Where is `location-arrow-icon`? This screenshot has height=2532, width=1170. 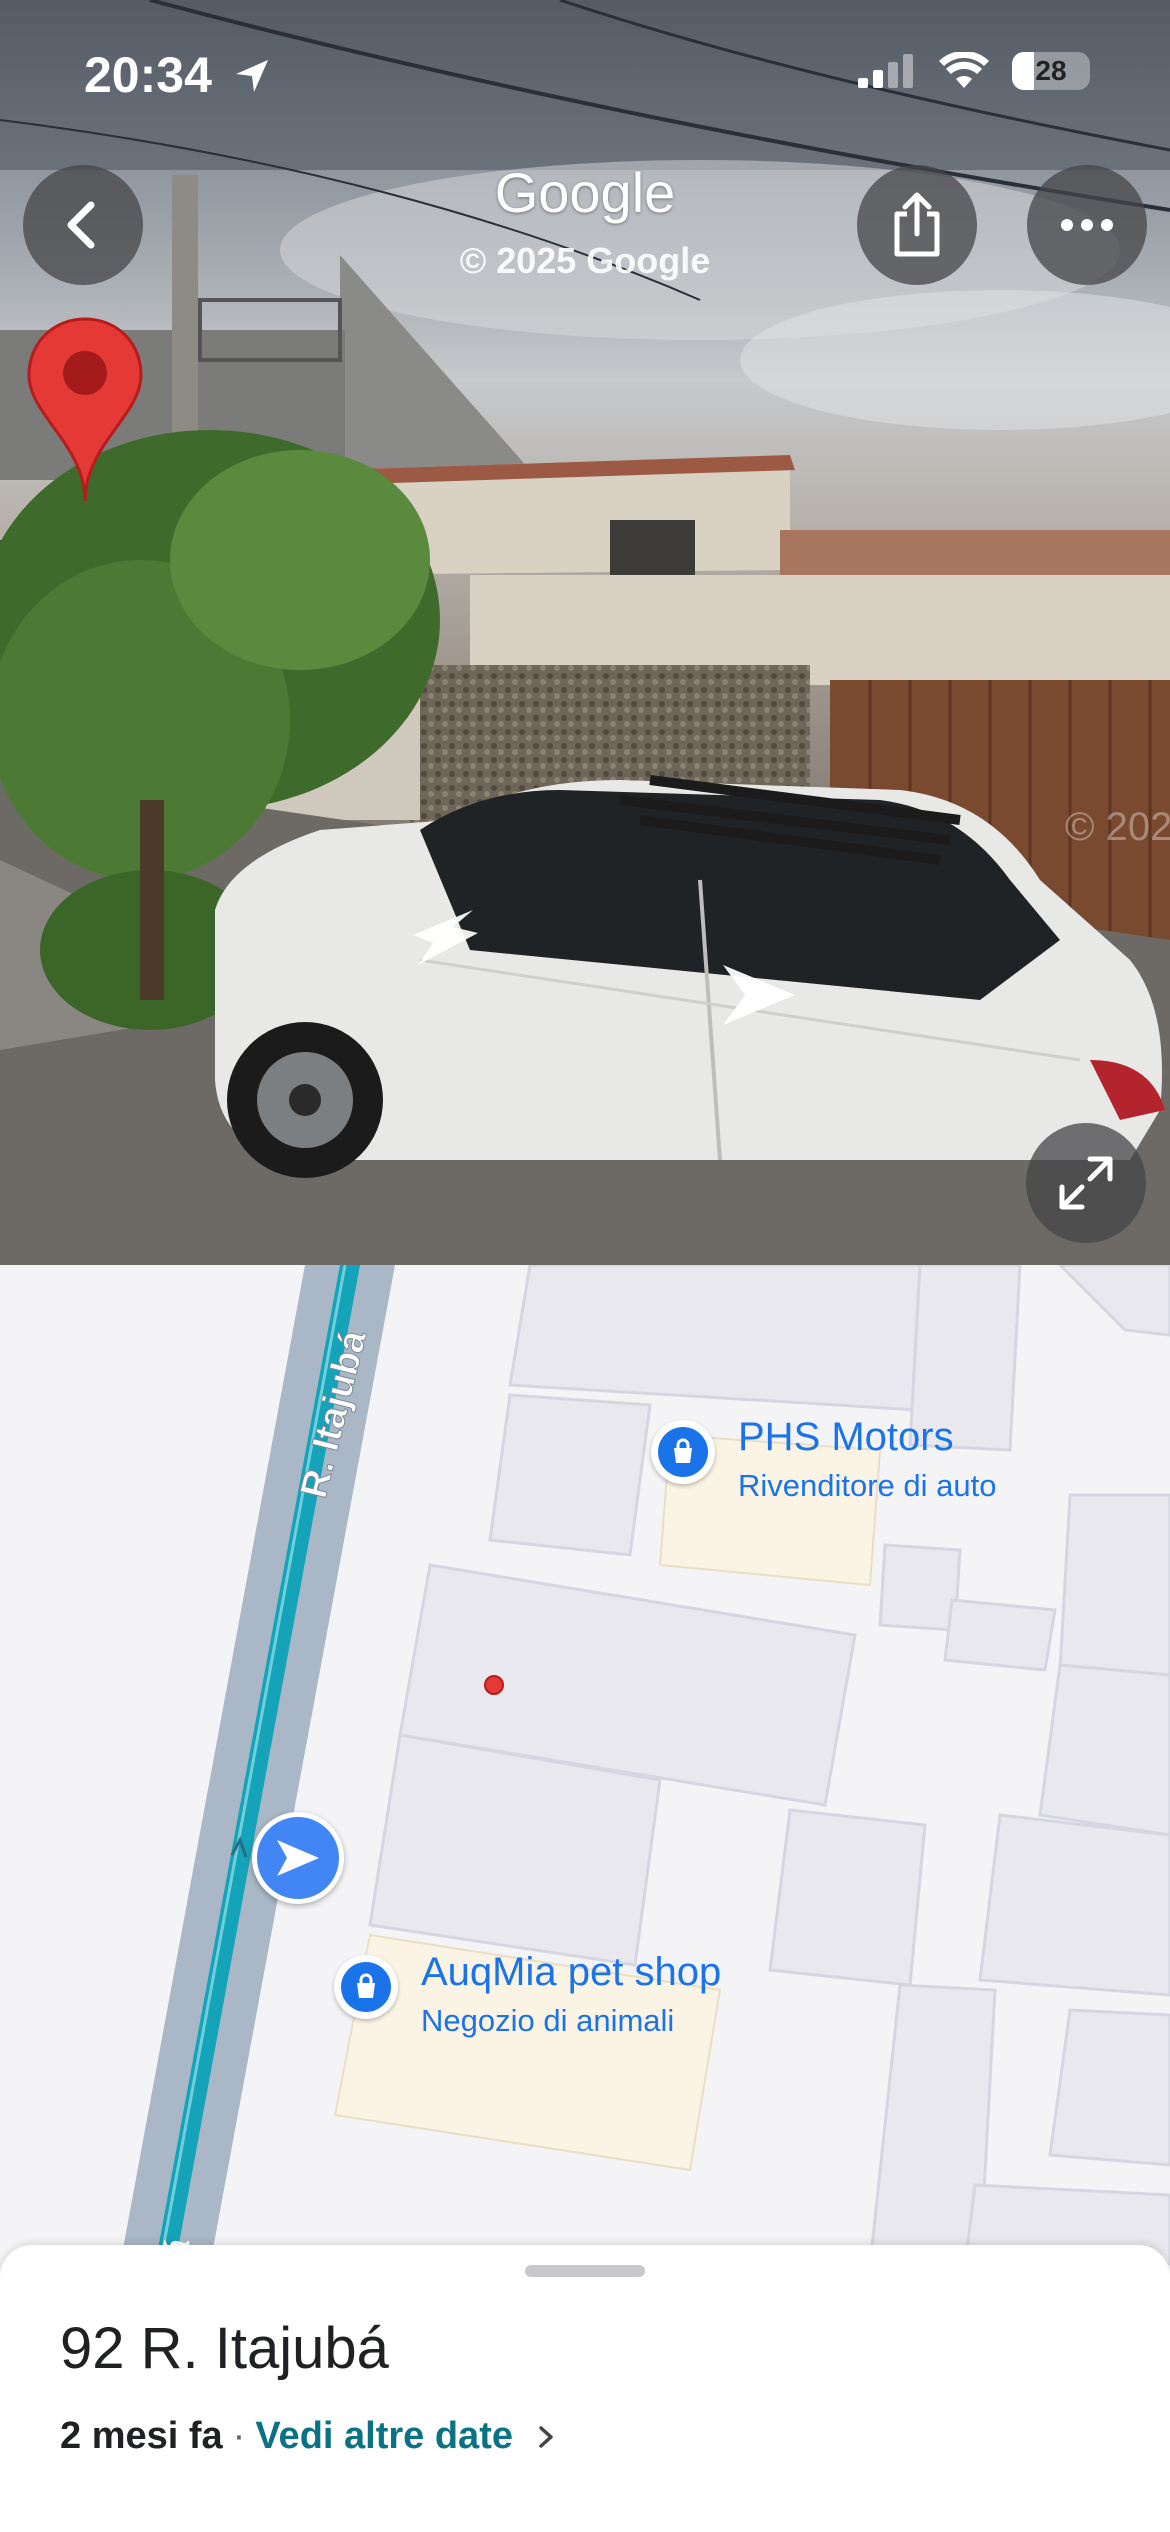
location-arrow-icon is located at coordinates (251, 76).